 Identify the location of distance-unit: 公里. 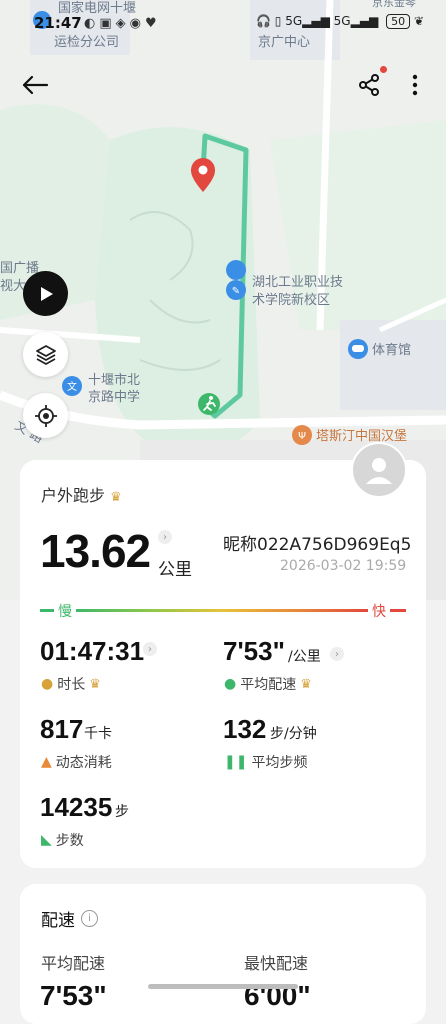
(175, 570).